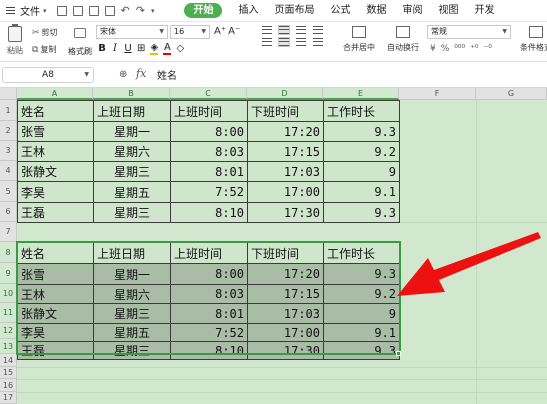 This screenshot has width=547, height=404. I want to click on tab-page-layout: 页面布局, so click(294, 11).